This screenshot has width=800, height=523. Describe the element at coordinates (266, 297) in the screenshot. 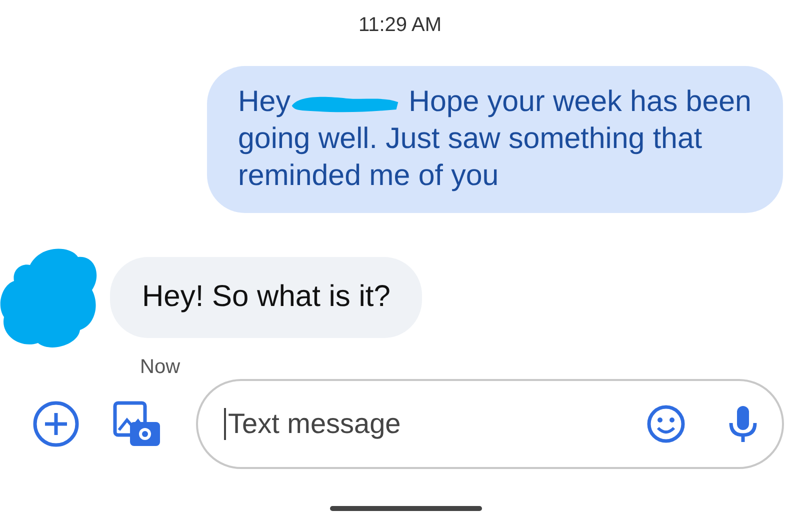

I see `message-bubble: Hey! So what is it?` at that location.